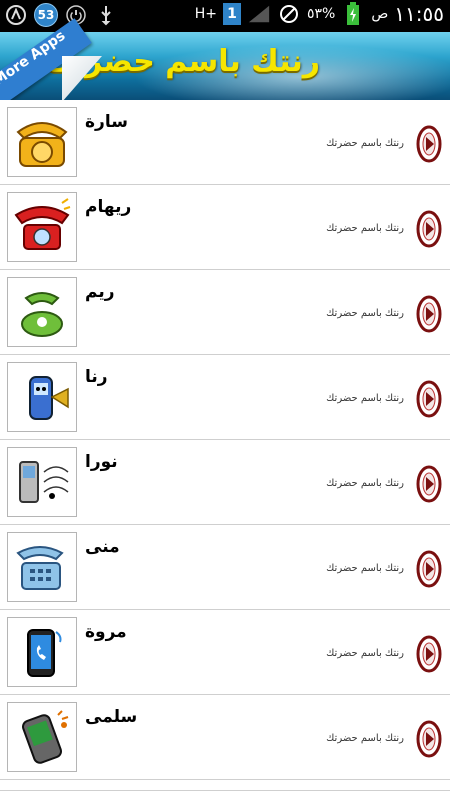 The width and height of the screenshot is (450, 801). Describe the element at coordinates (225, 737) in the screenshot. I see `list-item: سلمى رنتك باسم حضرتك` at that location.